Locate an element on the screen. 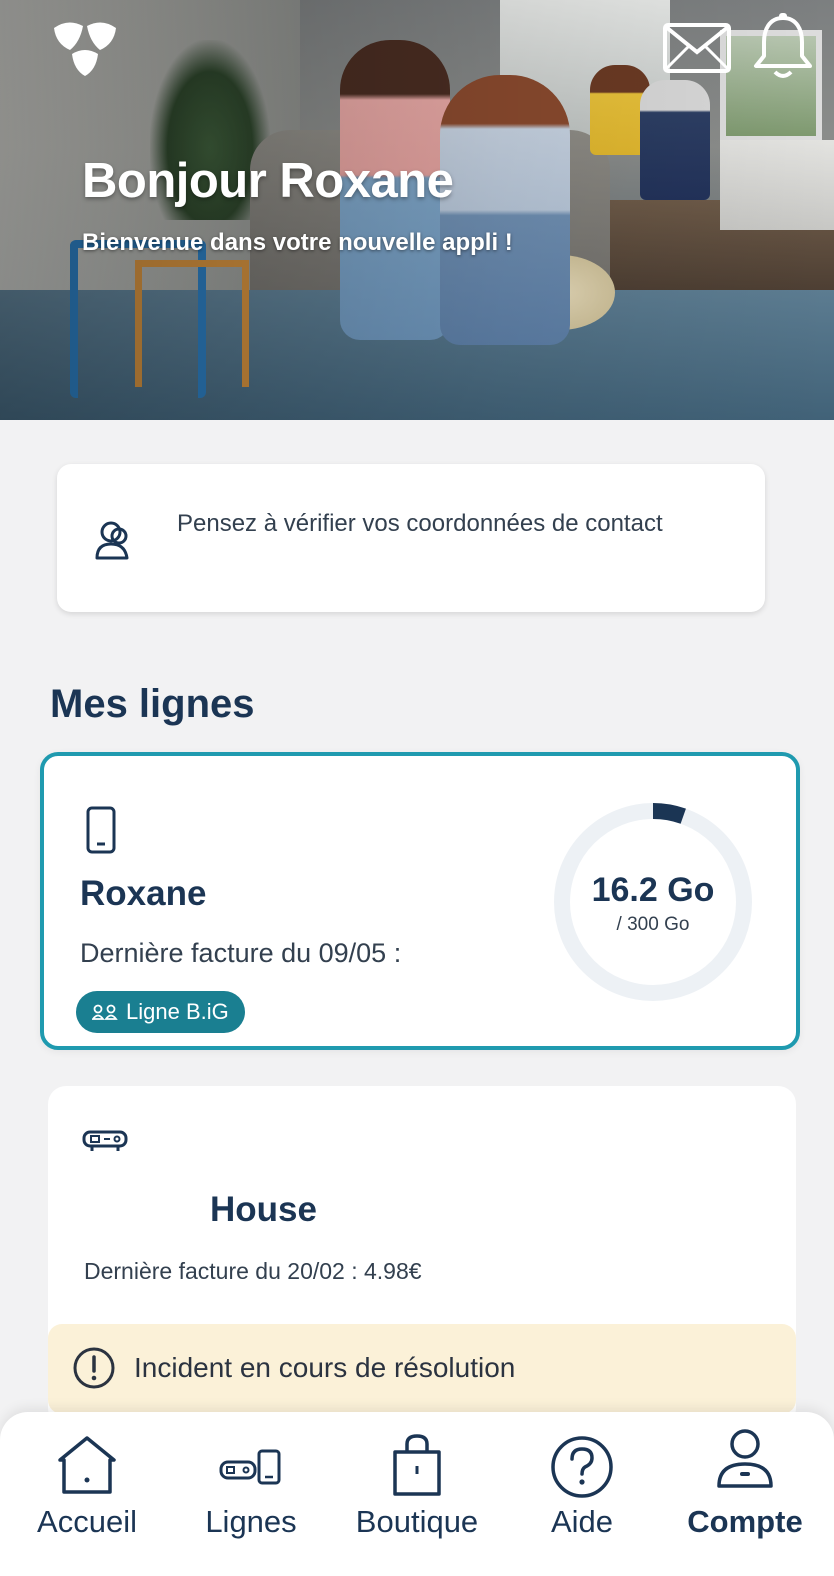  plan-badge: Ligne B.iG is located at coordinates (160, 1012).